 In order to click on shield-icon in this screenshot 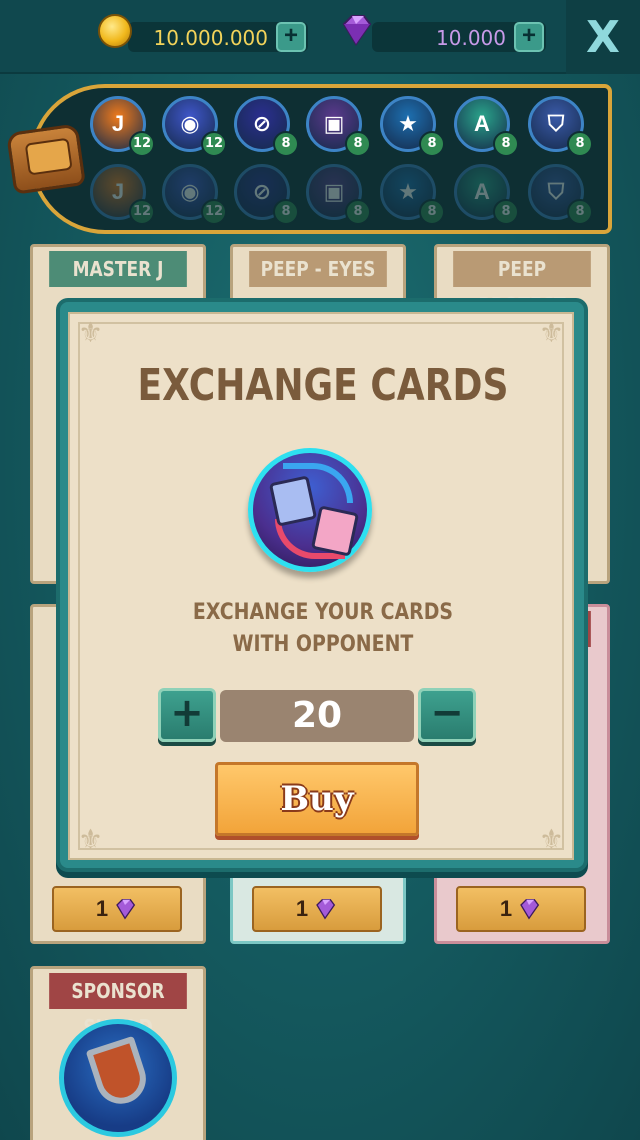, I will do `click(118, 1078)`.